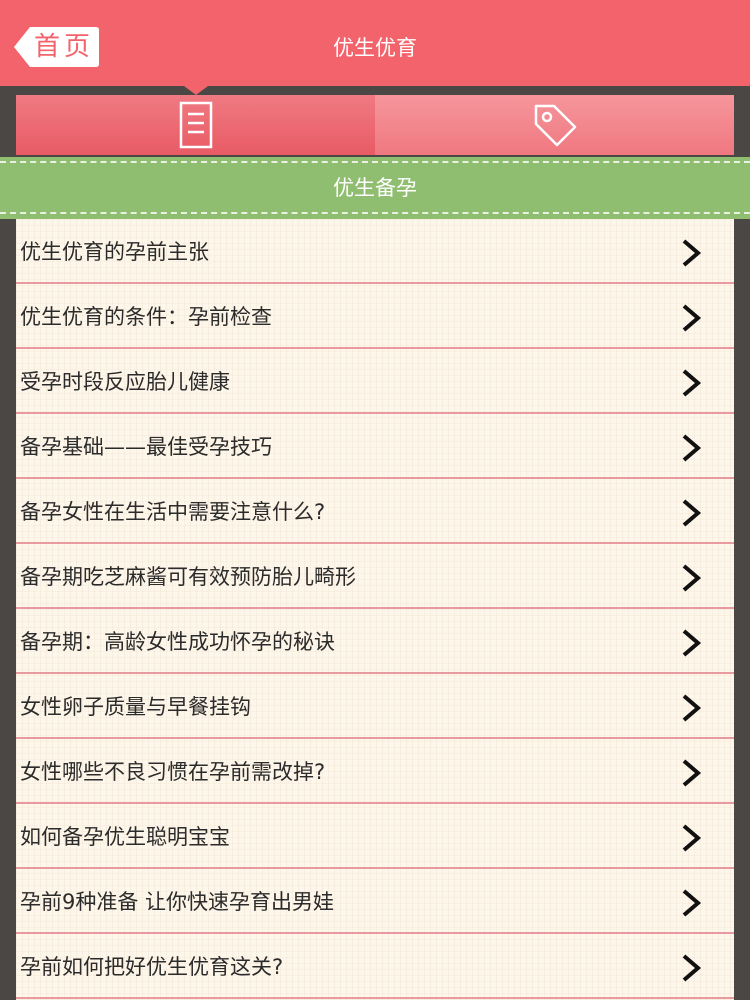 This screenshot has width=750, height=1000. What do you see at coordinates (375, 576) in the screenshot?
I see `list-item: 备孕期吃芝麻酱可有效预防胎儿畸形` at bounding box center [375, 576].